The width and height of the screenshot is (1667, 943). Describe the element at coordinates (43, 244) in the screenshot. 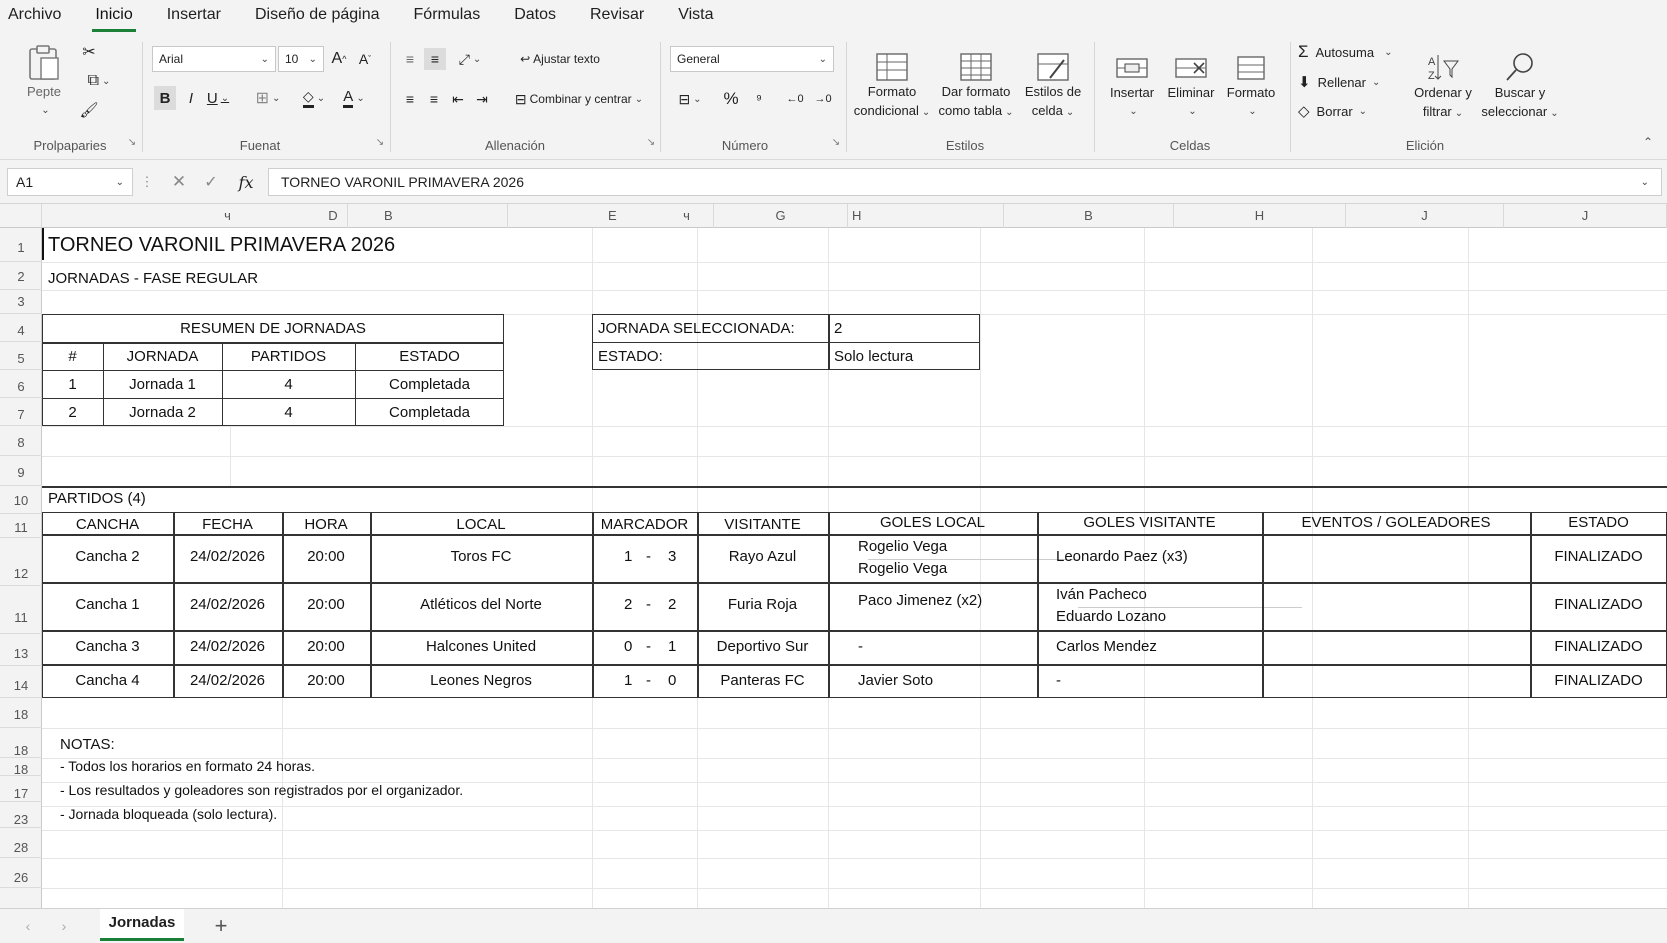

I see `selected-cell` at that location.